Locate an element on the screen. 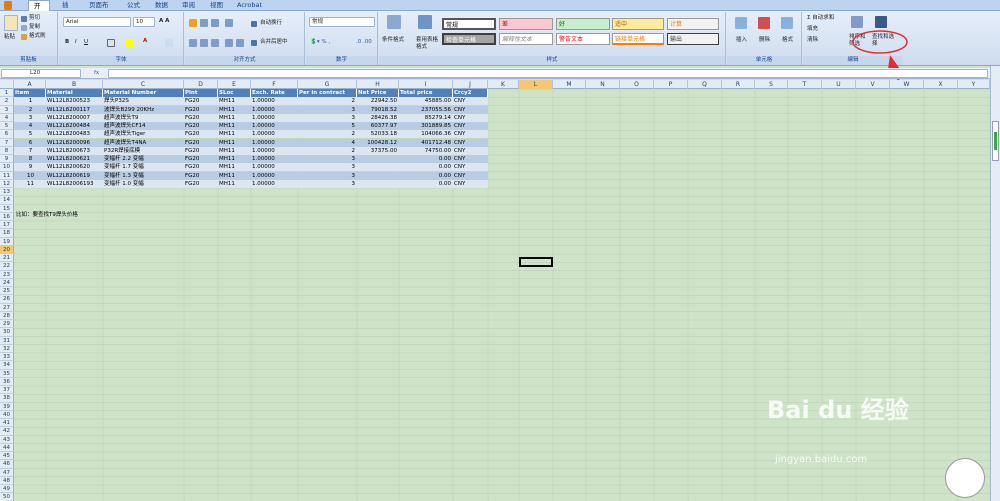 The width and height of the screenshot is (1000, 501). table-cell: 5 is located at coordinates (327, 126).